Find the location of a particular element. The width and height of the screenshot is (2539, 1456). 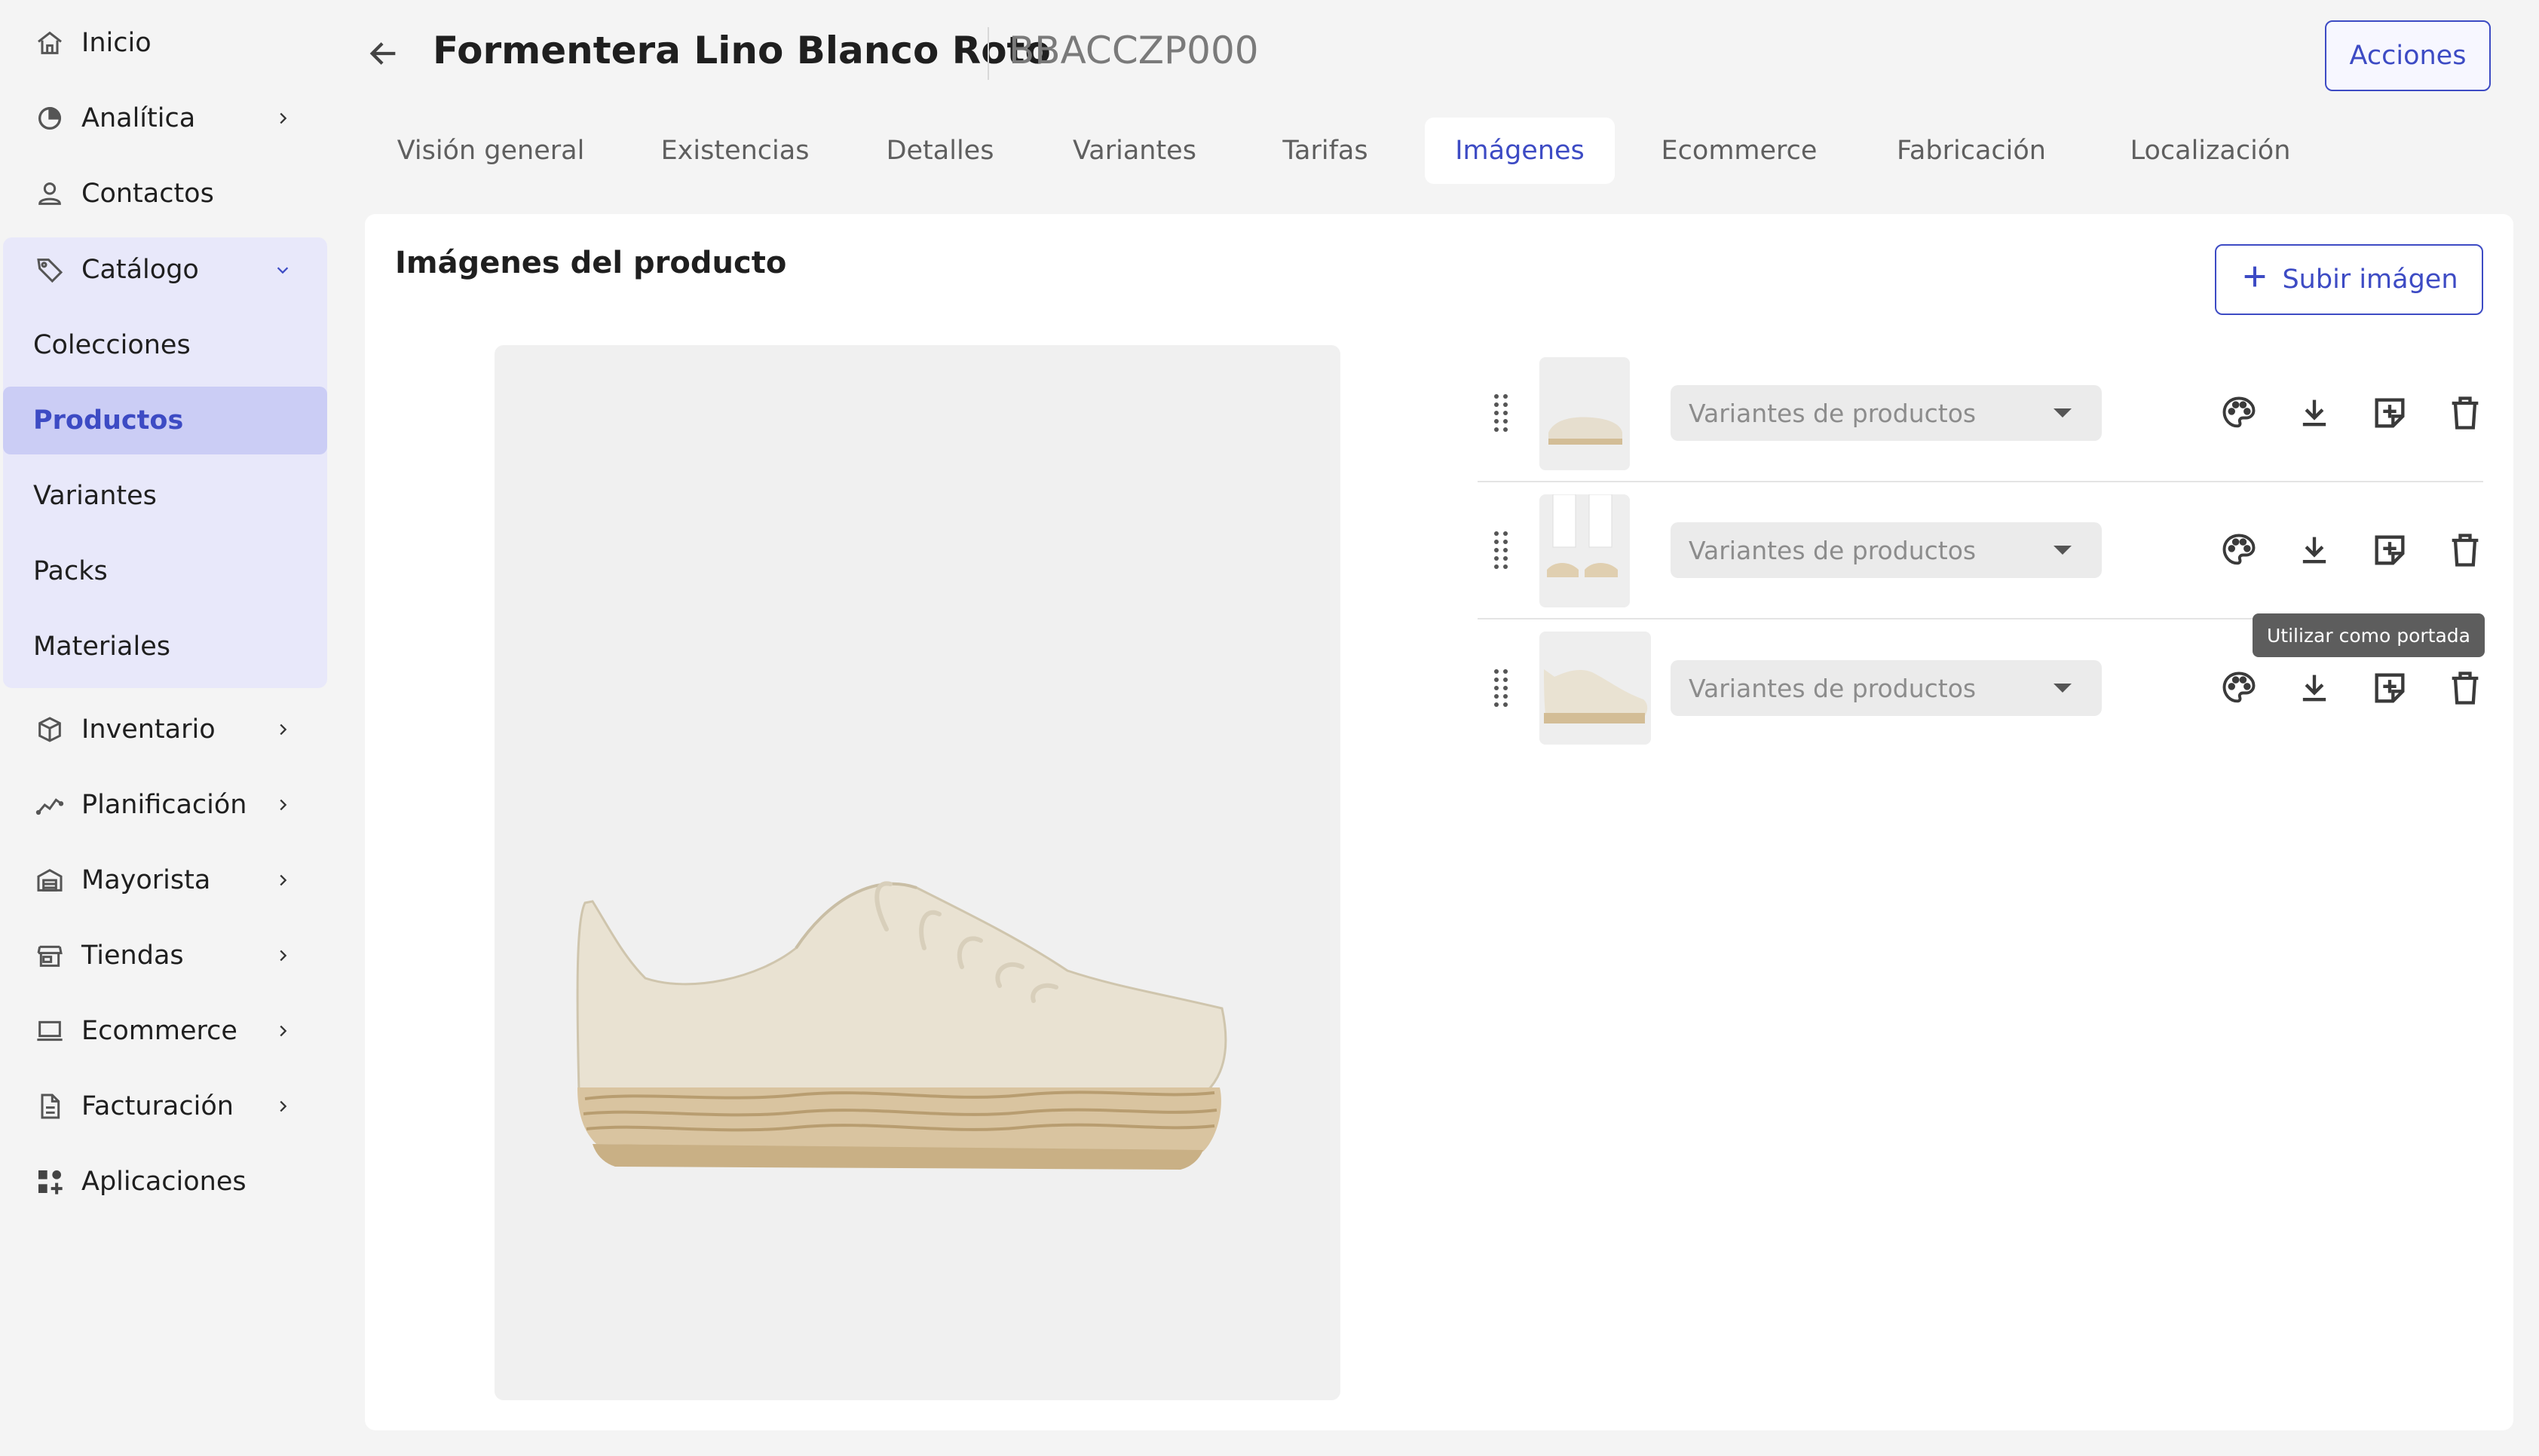

acciones-button: Acciones is located at coordinates (2408, 55).